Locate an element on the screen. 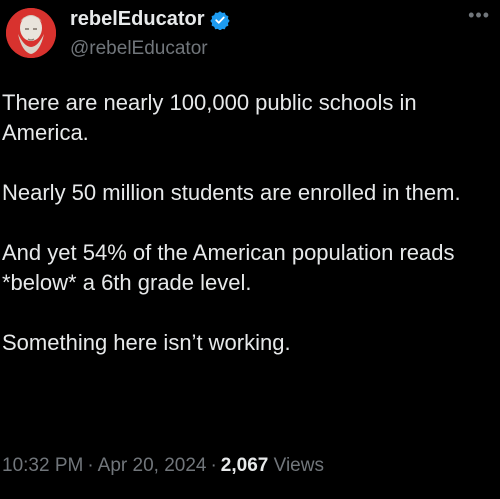 This screenshot has width=500, height=499. tweet-date: Apr 20, 2024 is located at coordinates (152, 465).